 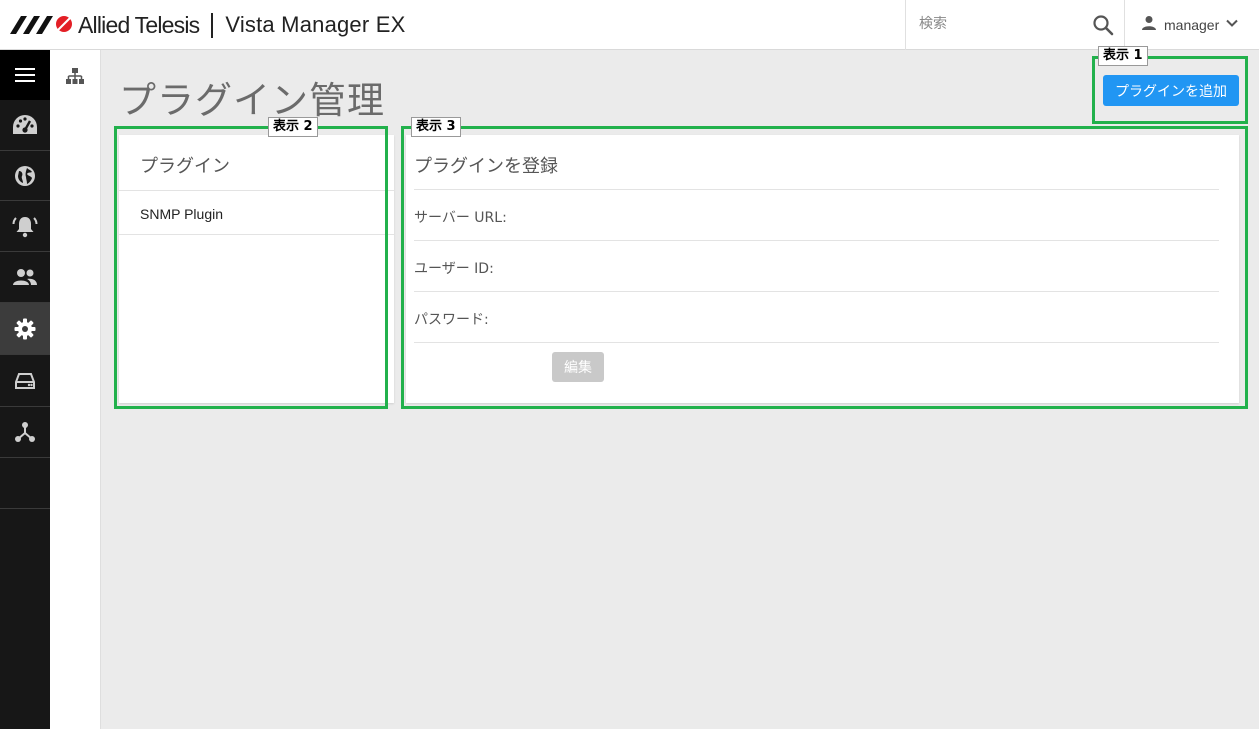 What do you see at coordinates (1149, 25) in the screenshot?
I see `user-icon` at bounding box center [1149, 25].